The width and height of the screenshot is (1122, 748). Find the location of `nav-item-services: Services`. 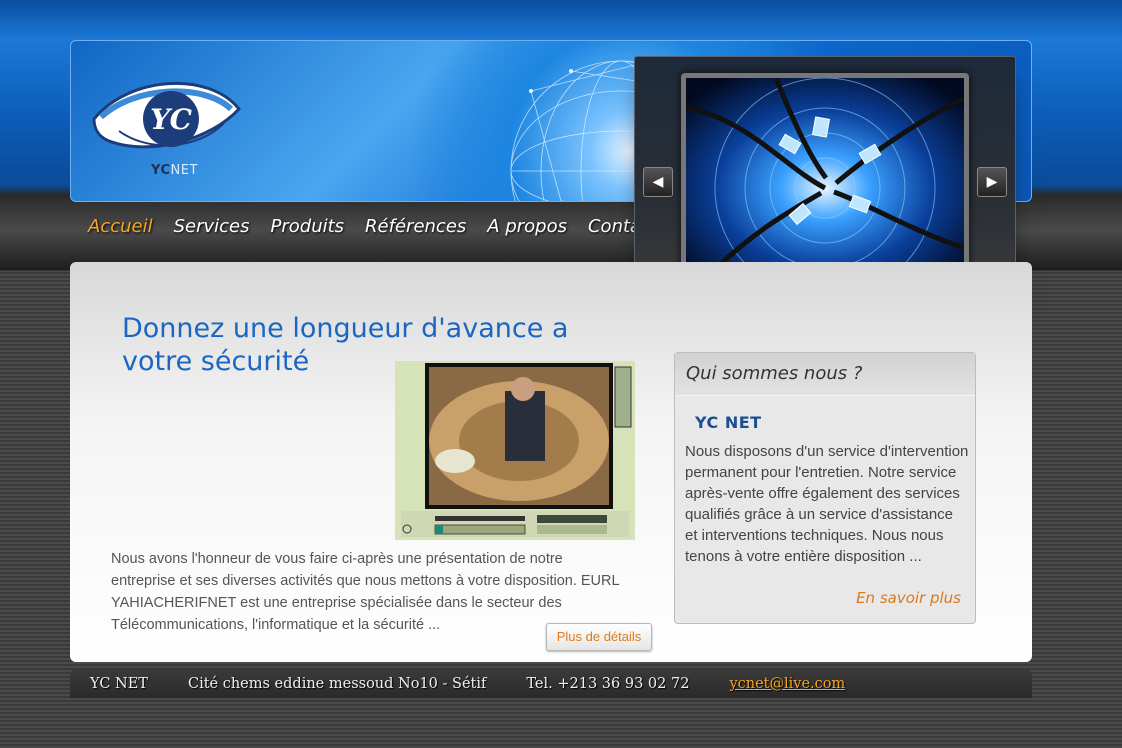

nav-item-services: Services is located at coordinates (212, 226).